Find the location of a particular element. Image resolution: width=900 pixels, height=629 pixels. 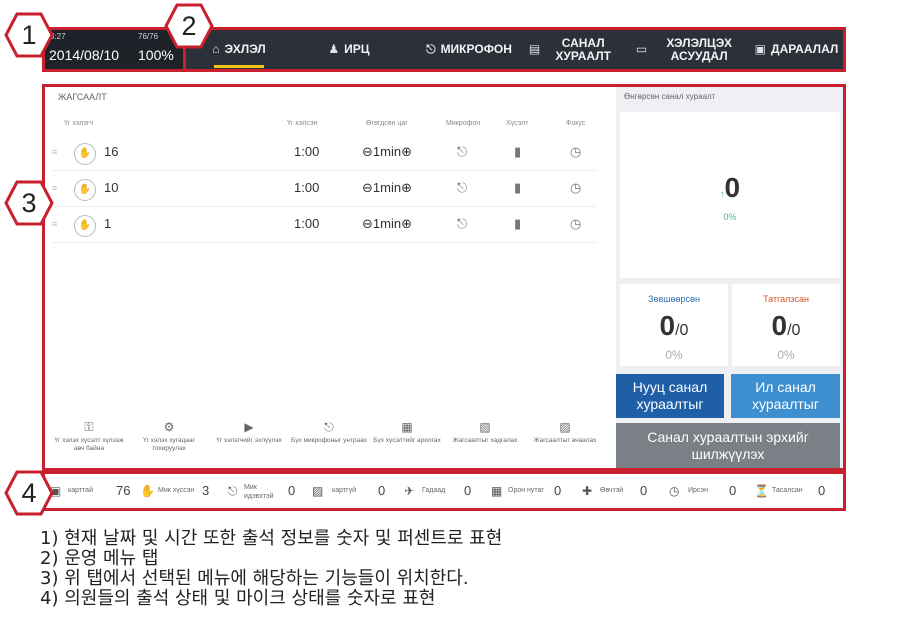

annotation-badge-4: 4 is located at coordinates (29, 493).